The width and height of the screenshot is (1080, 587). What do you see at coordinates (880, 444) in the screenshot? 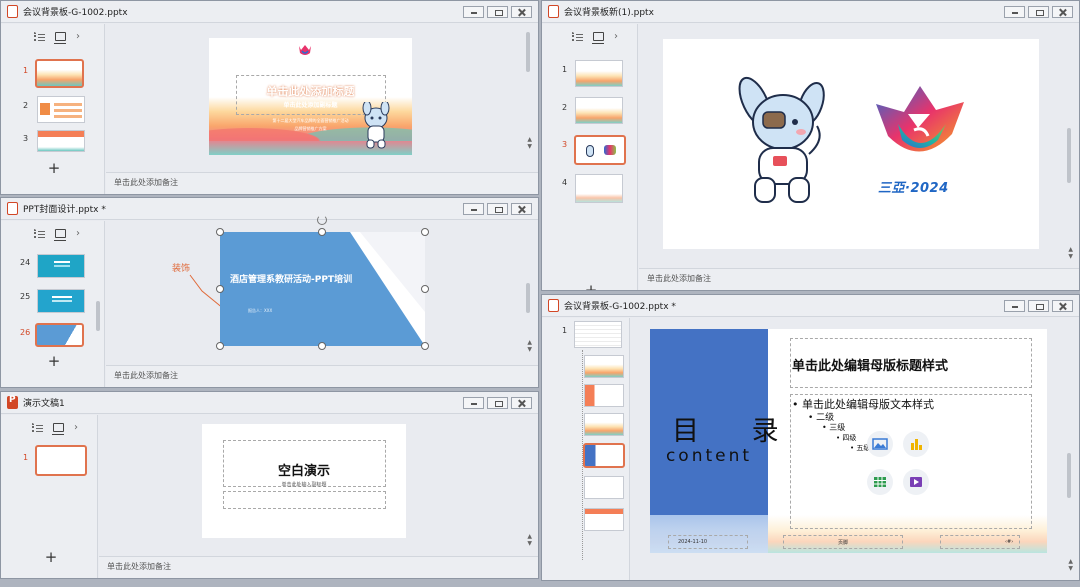
I see `insert-picture-icon` at bounding box center [880, 444].